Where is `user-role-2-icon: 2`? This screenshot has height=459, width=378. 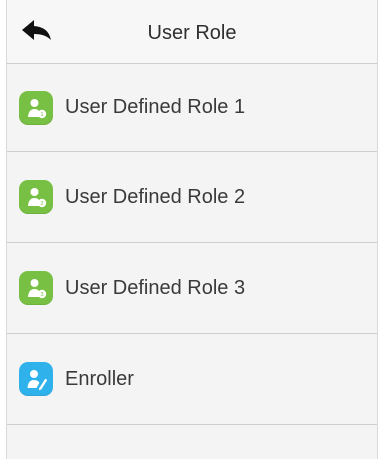 user-role-2-icon: 2 is located at coordinates (36, 197).